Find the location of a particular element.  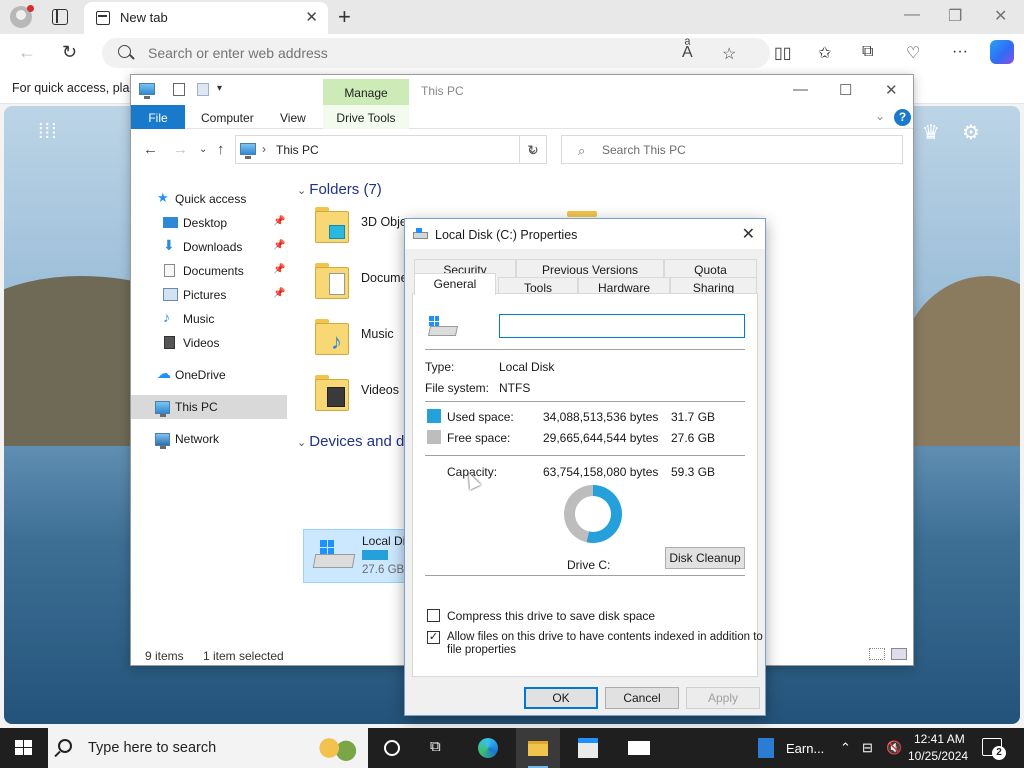

drive-name-field is located at coordinates (622, 326).